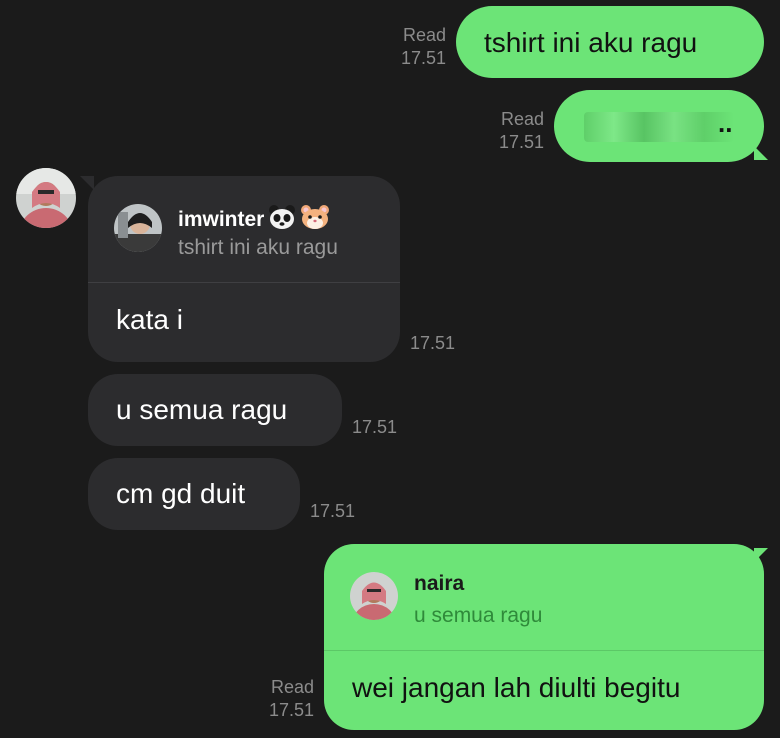 This screenshot has height=738, width=780. What do you see at coordinates (202, 409) in the screenshot?
I see `message-text: u semua ragu` at bounding box center [202, 409].